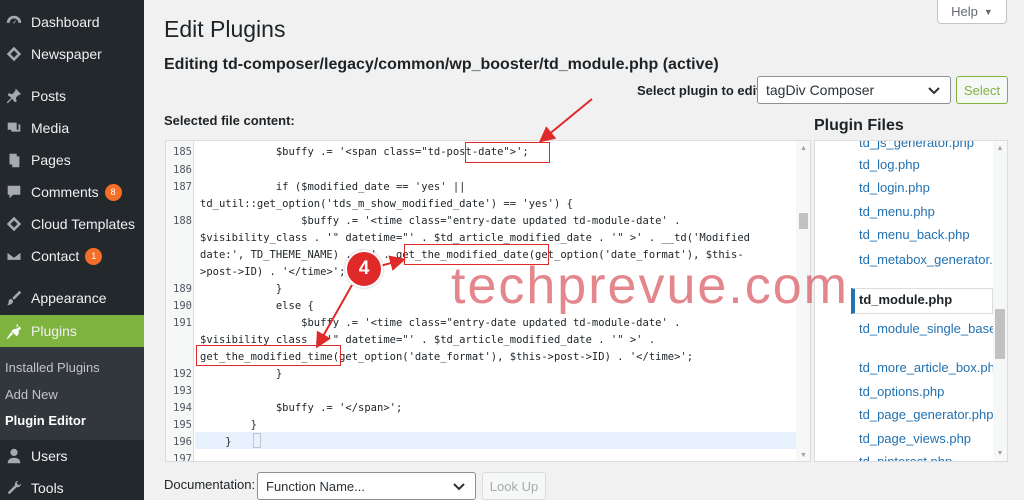 The height and width of the screenshot is (500, 1024). Describe the element at coordinates (50, 128) in the screenshot. I see `sidebar-item-label: Media` at that location.